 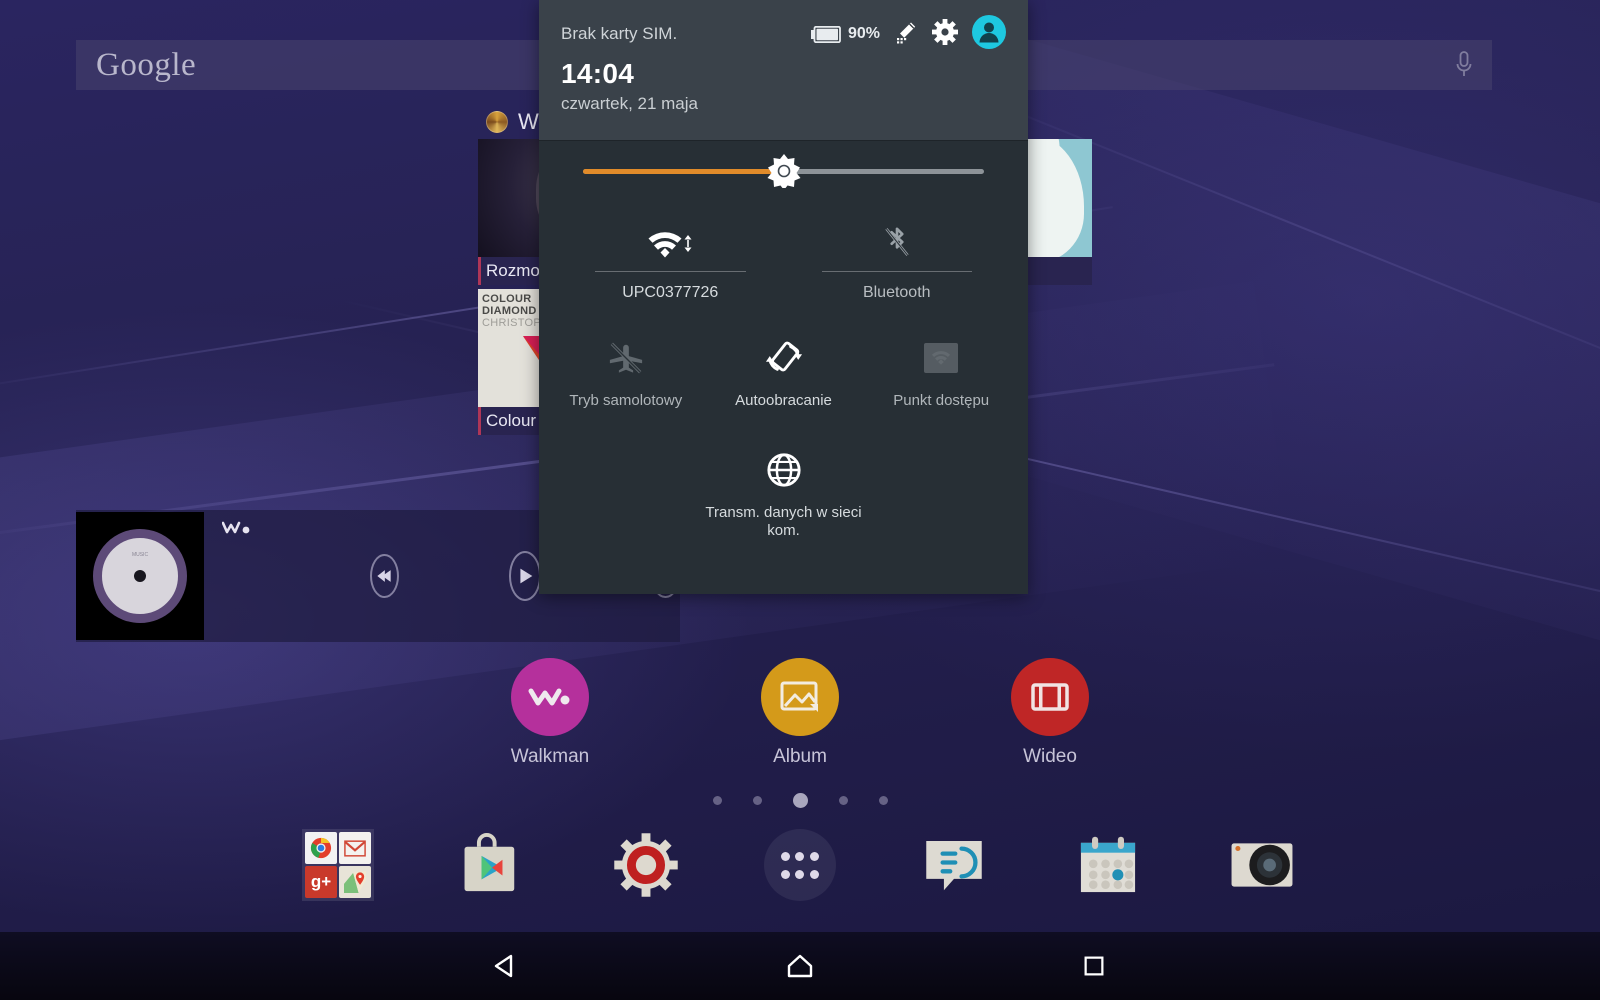 I want to click on album-badge-icon, so click(x=497, y=122).